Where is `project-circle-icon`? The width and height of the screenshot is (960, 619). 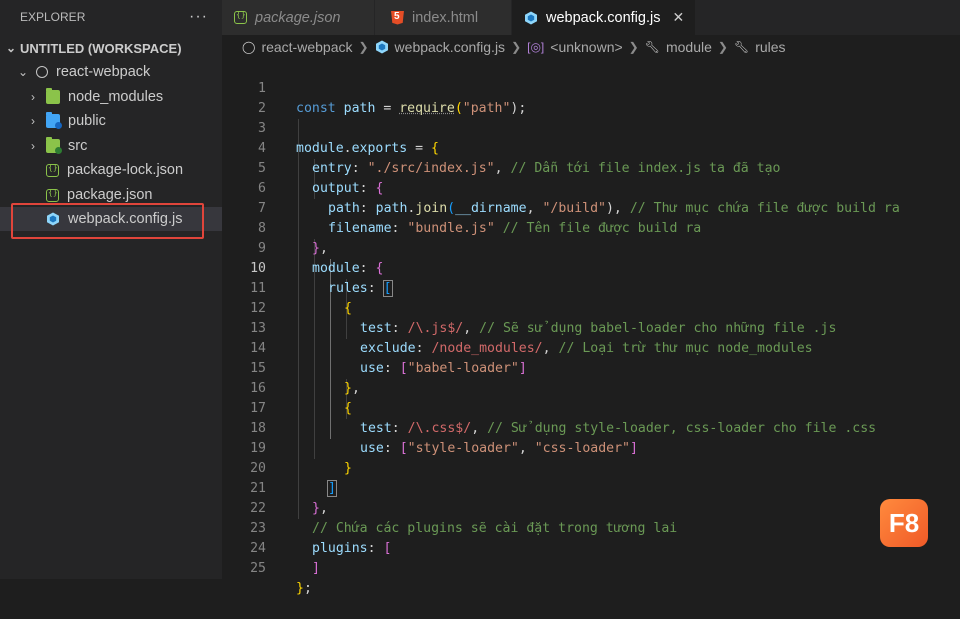
project-circle-icon is located at coordinates (42, 72).